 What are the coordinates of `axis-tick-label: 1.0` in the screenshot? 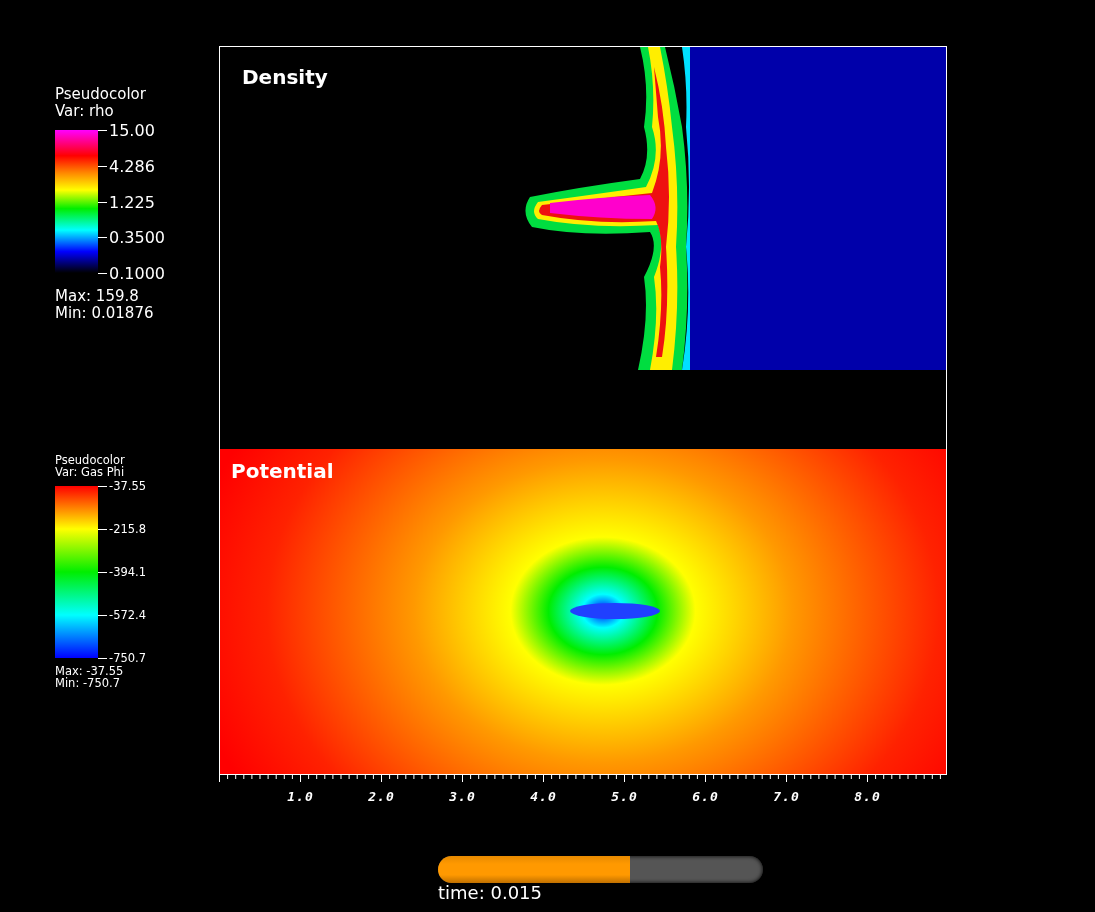 It's located at (300, 796).